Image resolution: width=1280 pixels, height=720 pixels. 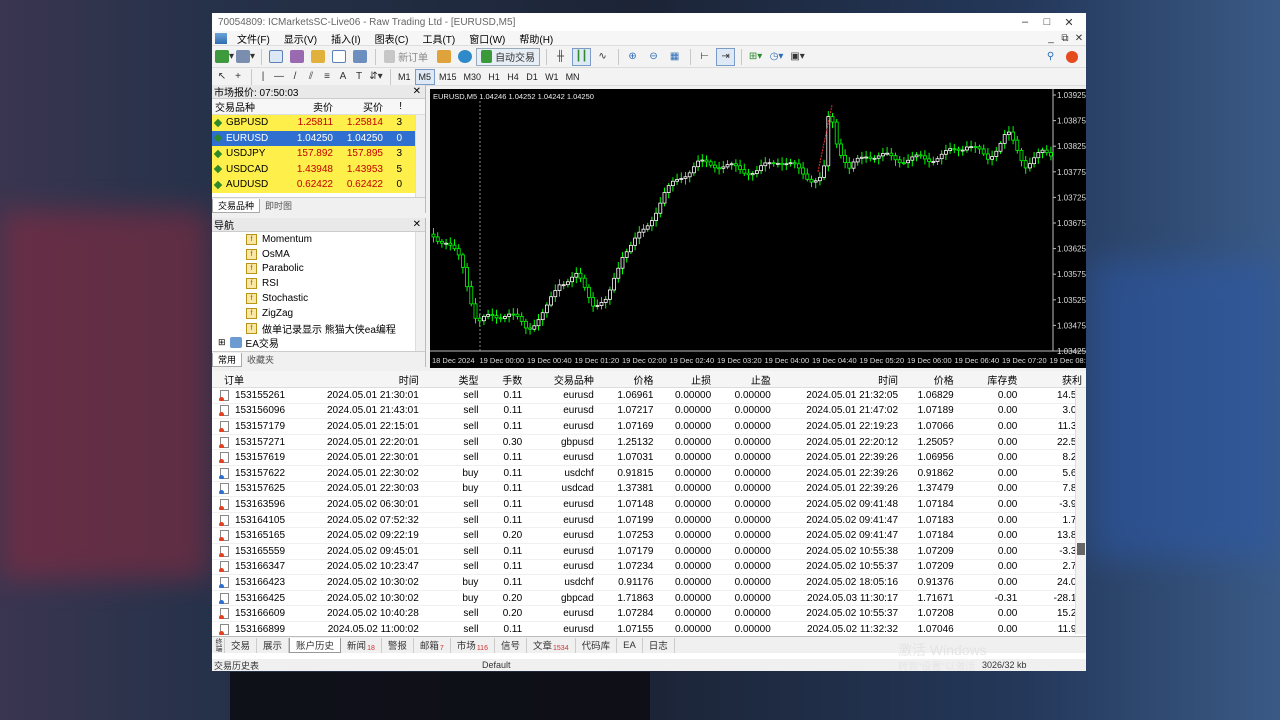 What do you see at coordinates (1047, 22) in the screenshot?
I see `maximize-button: □` at bounding box center [1047, 22].